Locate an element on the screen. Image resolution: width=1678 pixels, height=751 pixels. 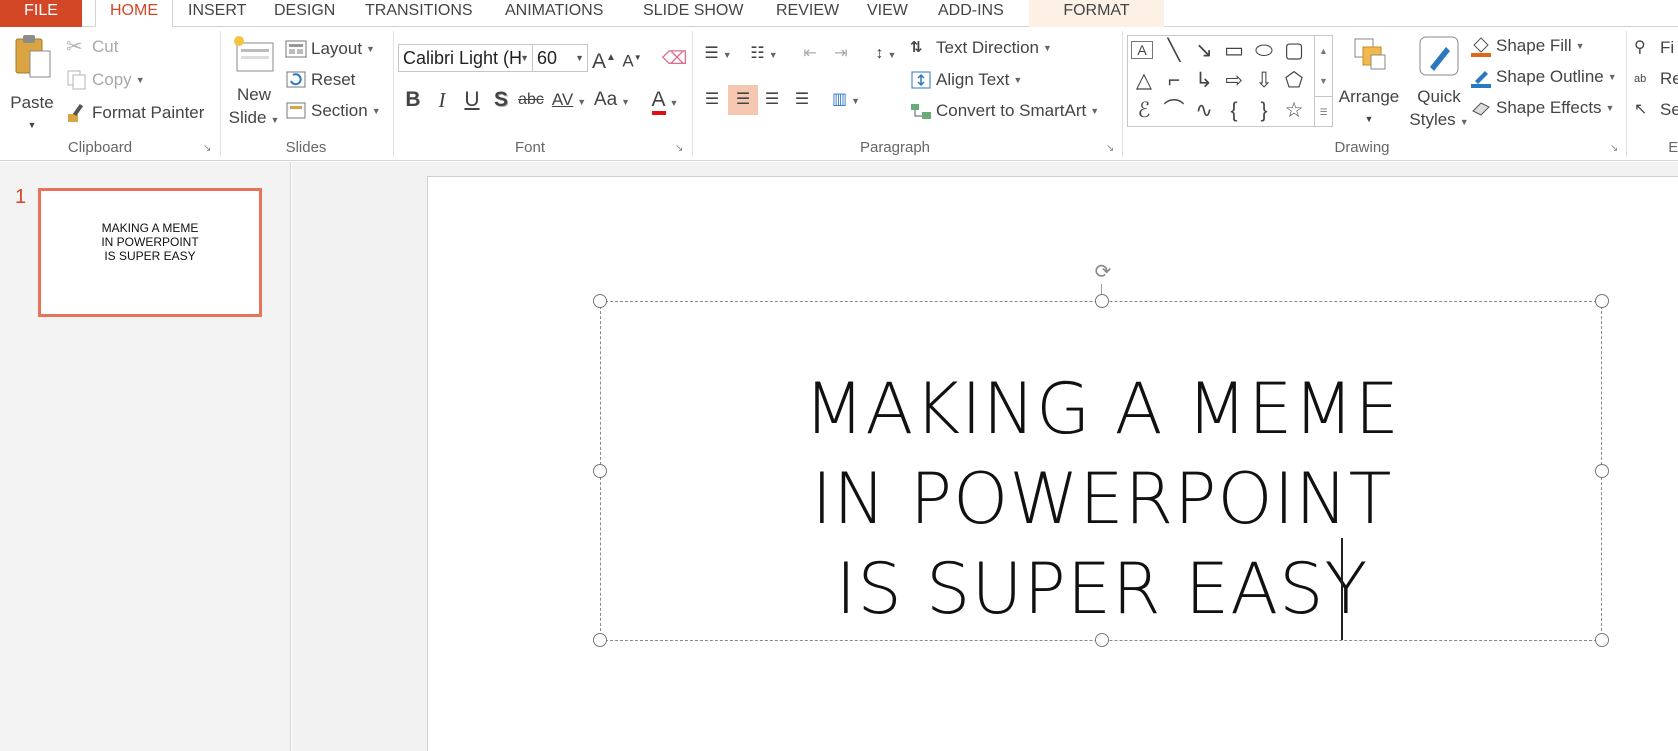
font-launcher-icon: ↘ is located at coordinates (680, 149).